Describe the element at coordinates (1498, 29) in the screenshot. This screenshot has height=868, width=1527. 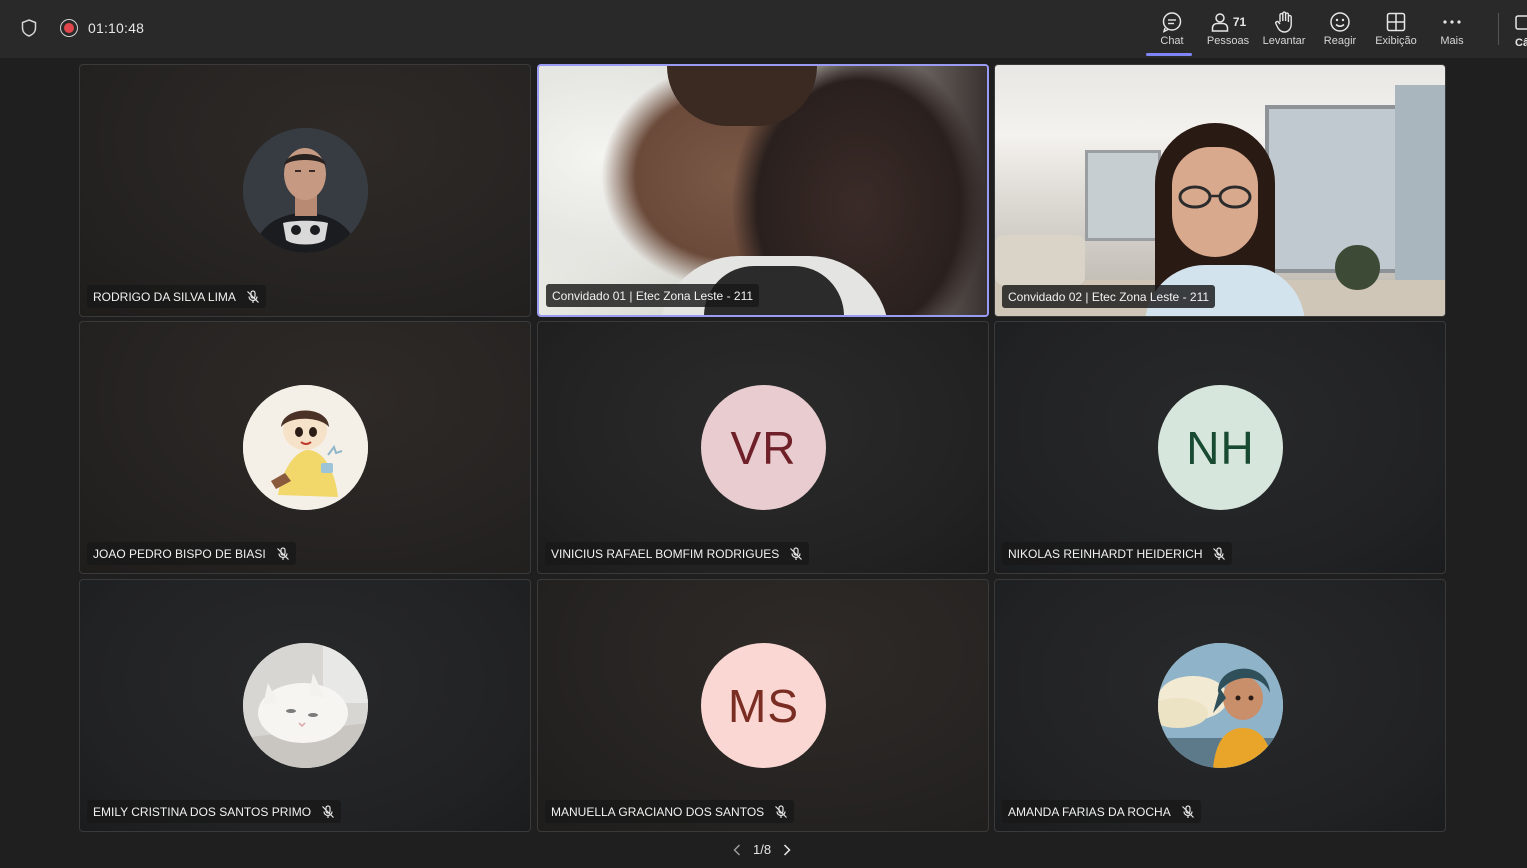
I see `toolbar-divider` at that location.